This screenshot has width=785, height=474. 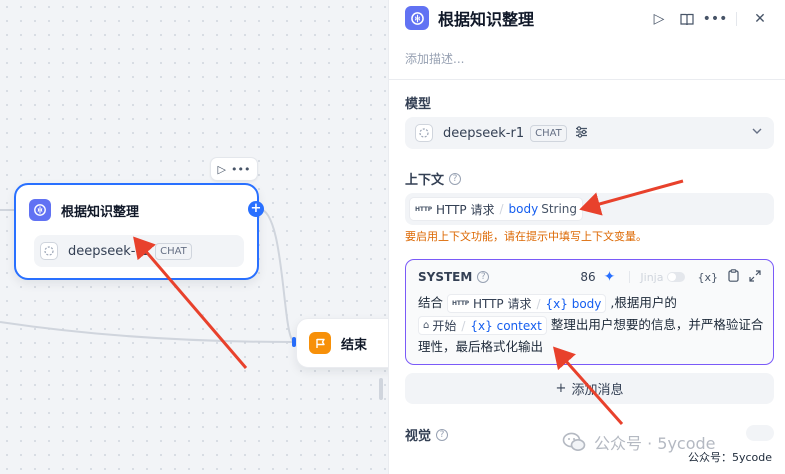 What do you see at coordinates (445, 277) in the screenshot?
I see `prompt-role-label: SYSTEM` at bounding box center [445, 277].